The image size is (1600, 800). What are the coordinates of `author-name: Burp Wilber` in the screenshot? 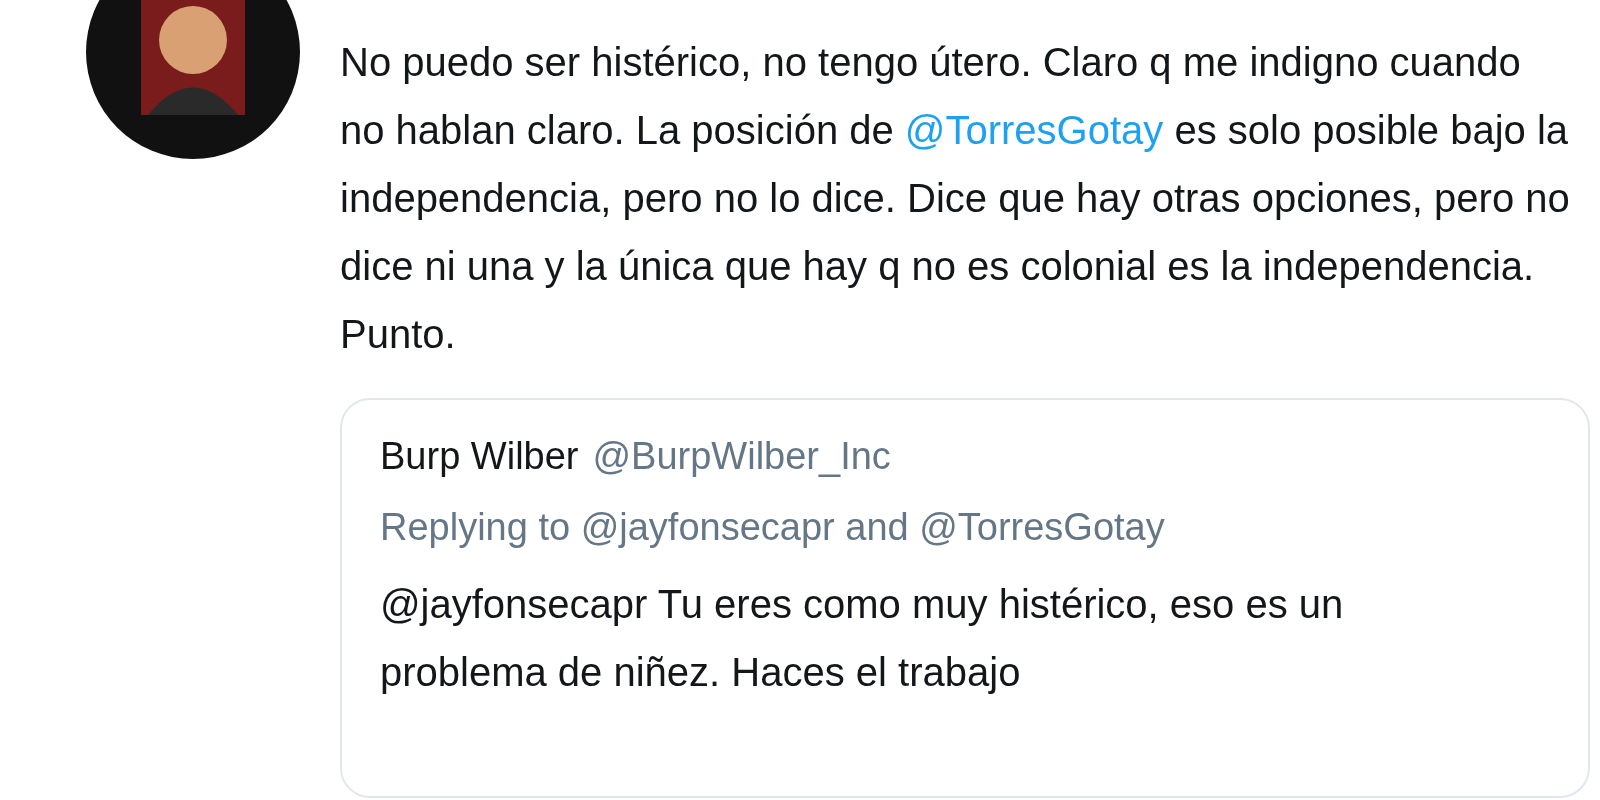 It's located at (479, 456).